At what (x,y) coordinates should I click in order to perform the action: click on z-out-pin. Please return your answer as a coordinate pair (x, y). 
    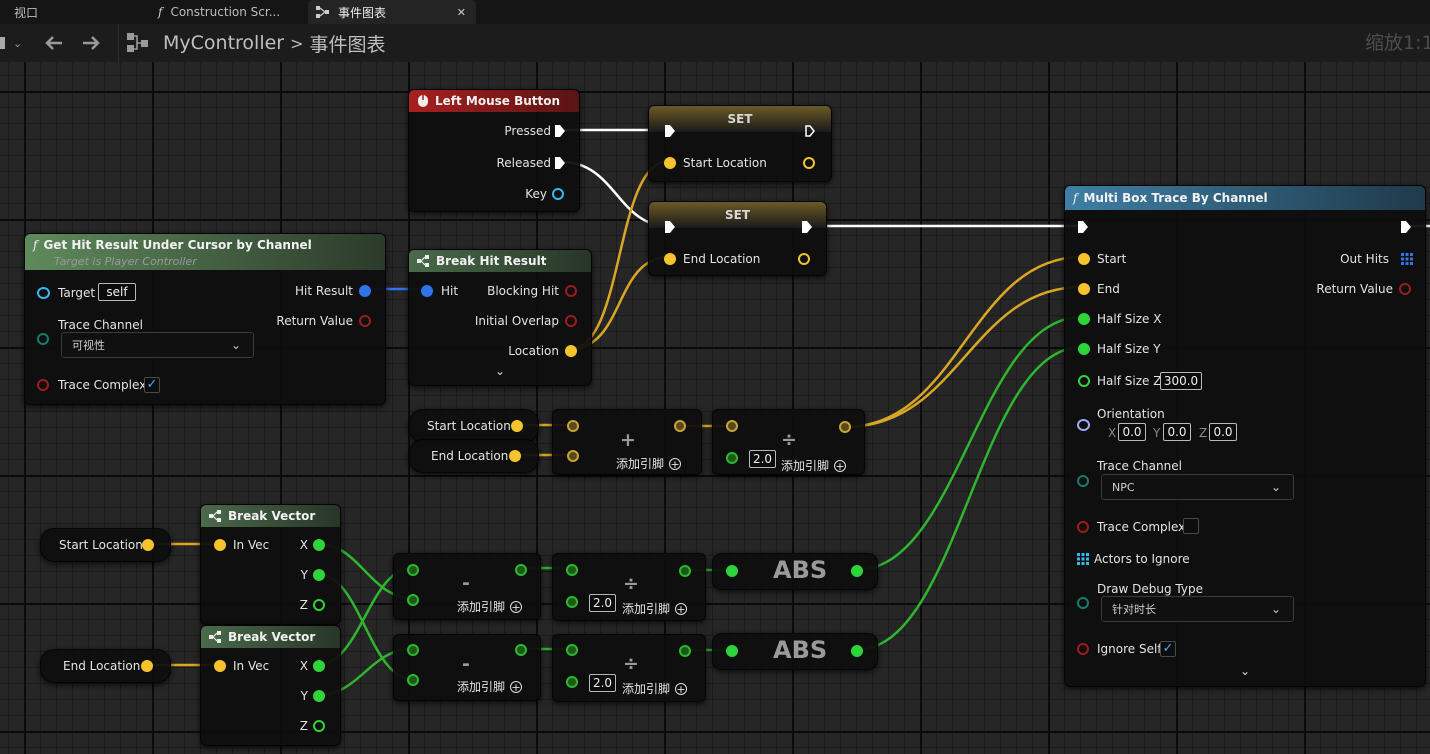
    Looking at the image, I should click on (319, 605).